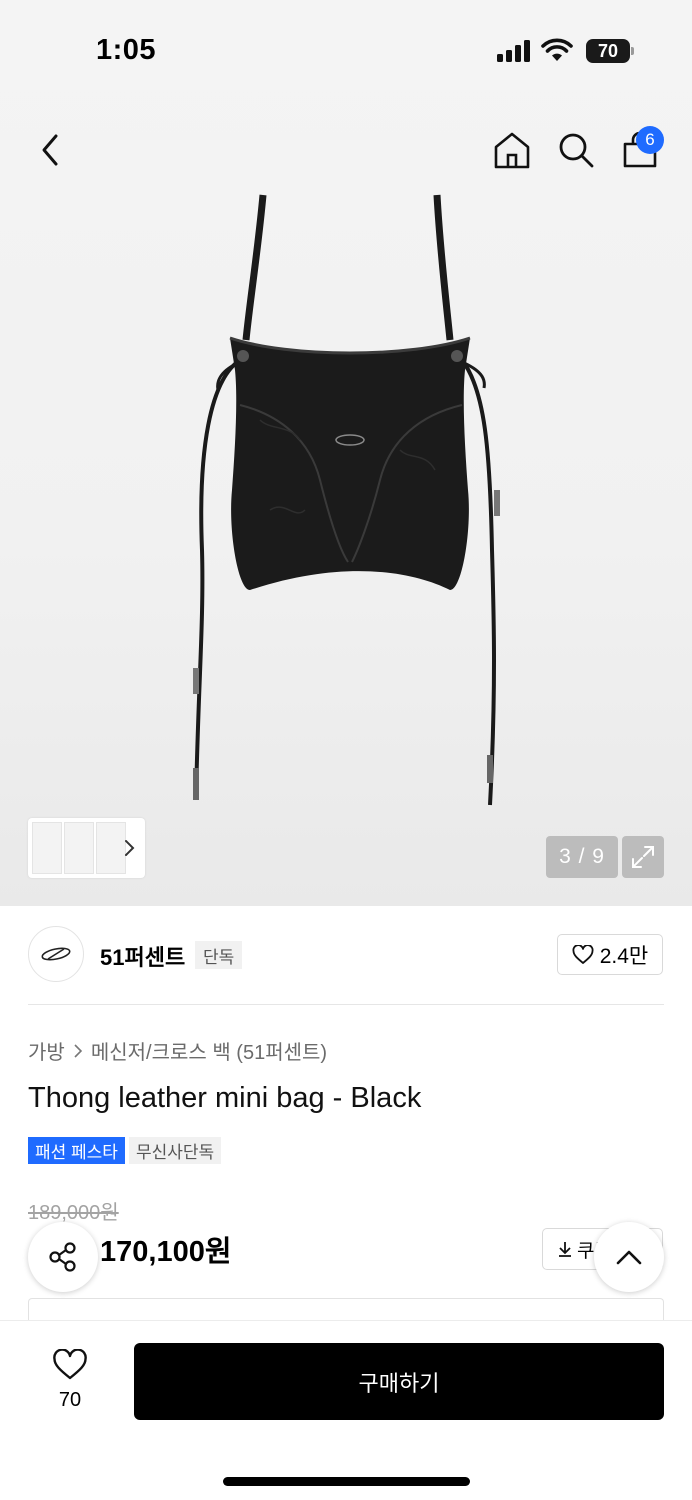 This screenshot has height=1500, width=692. What do you see at coordinates (225, 1098) in the screenshot?
I see `product-title: Thong leather mini bag - Black` at bounding box center [225, 1098].